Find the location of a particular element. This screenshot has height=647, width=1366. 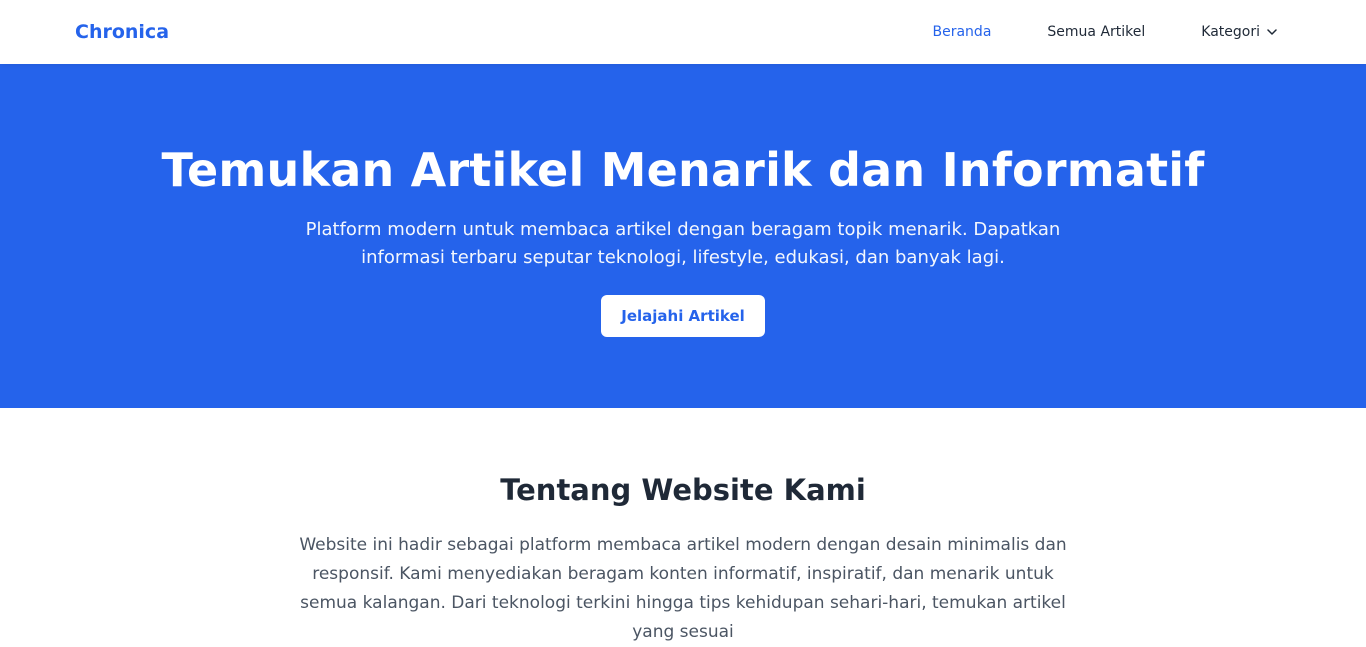

nav-link-beranda: Beranda is located at coordinates (962, 32).